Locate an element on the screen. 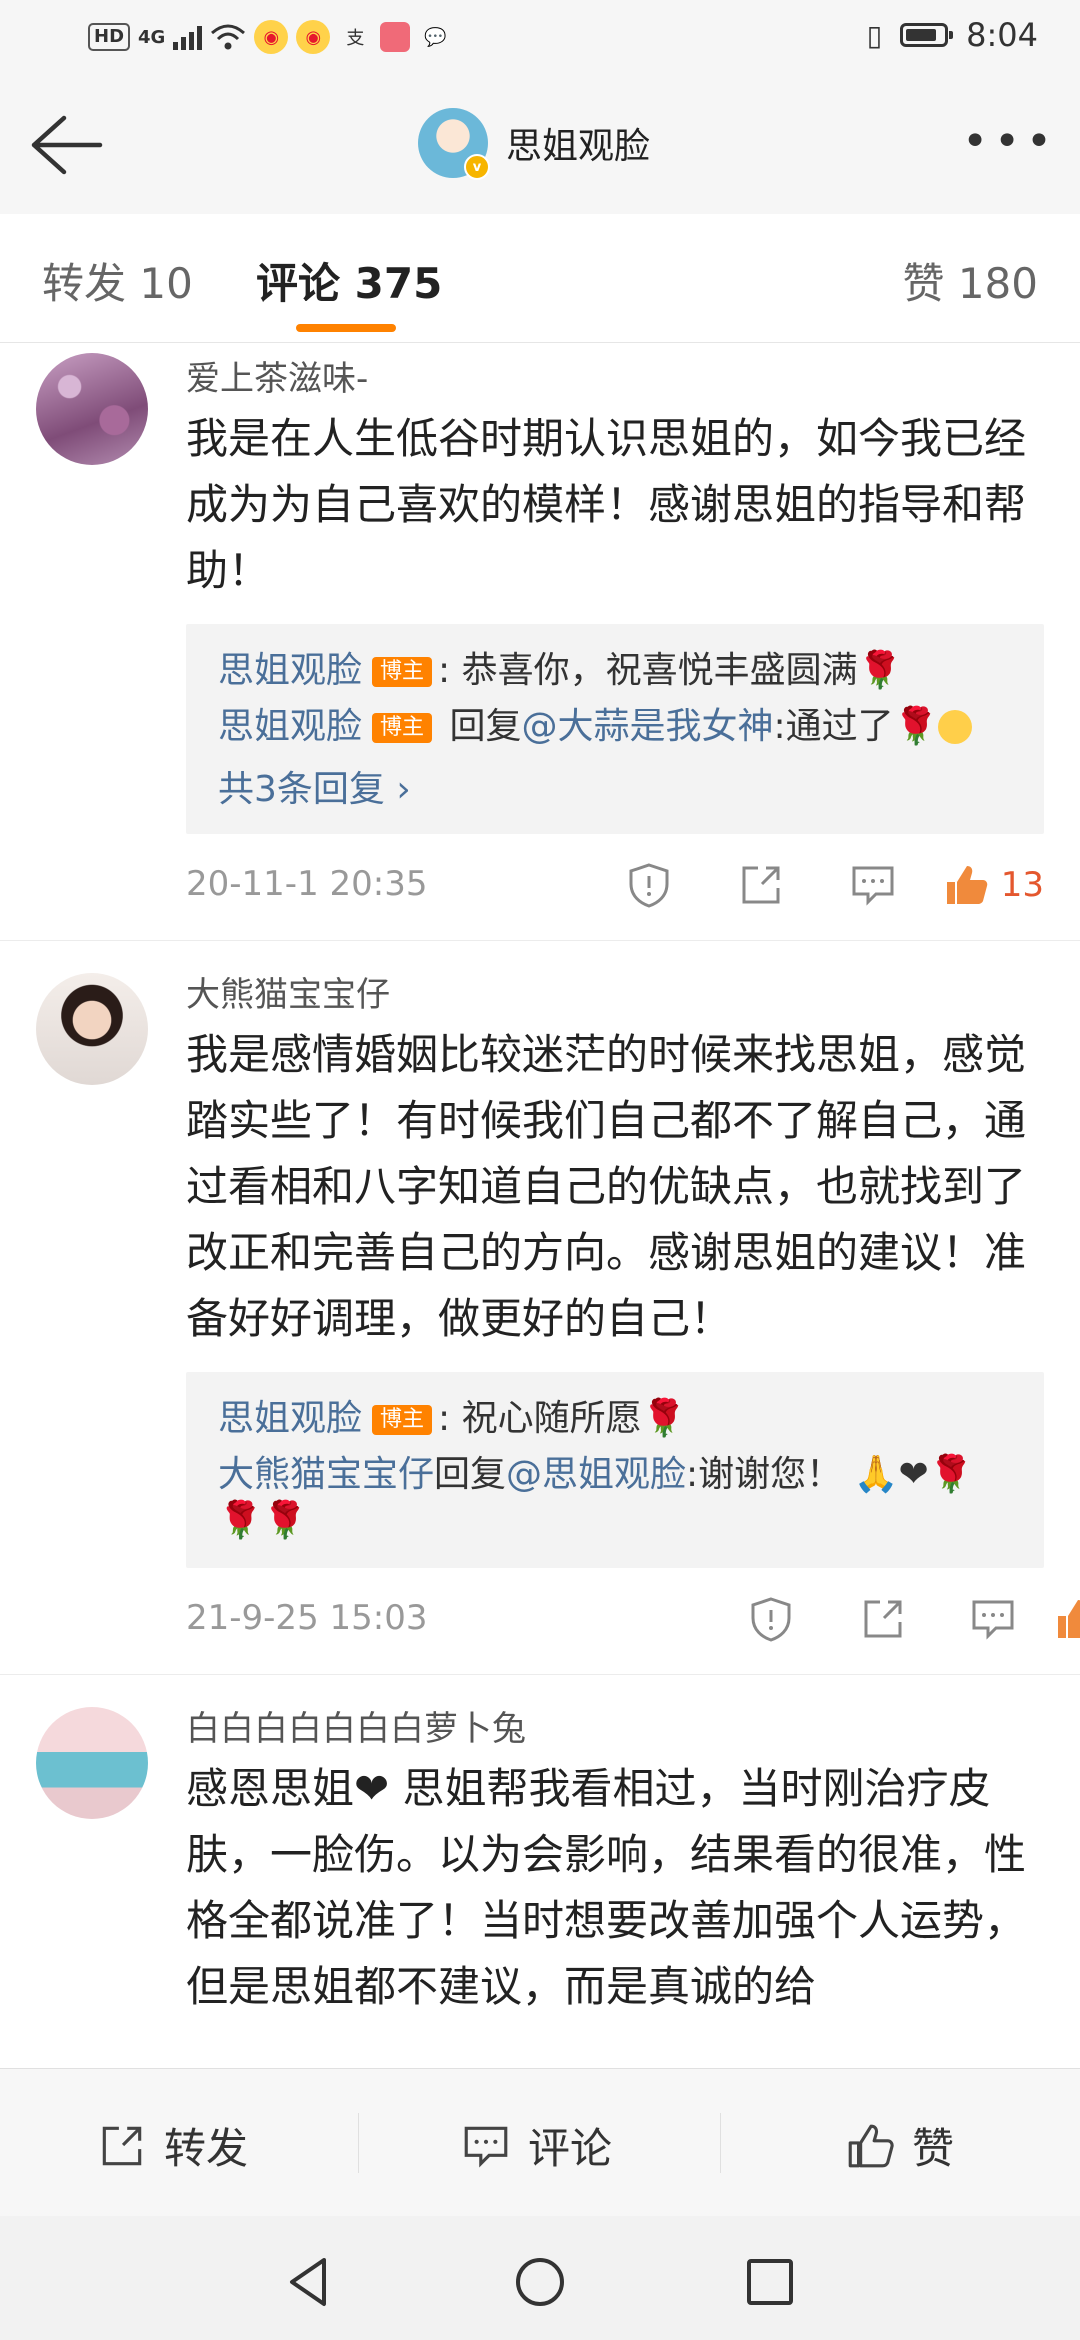 The image size is (1080, 2340). reply-item: 思姐观脸 博主 回复@大蒜是我女神:通过了🌹 is located at coordinates (615, 727).